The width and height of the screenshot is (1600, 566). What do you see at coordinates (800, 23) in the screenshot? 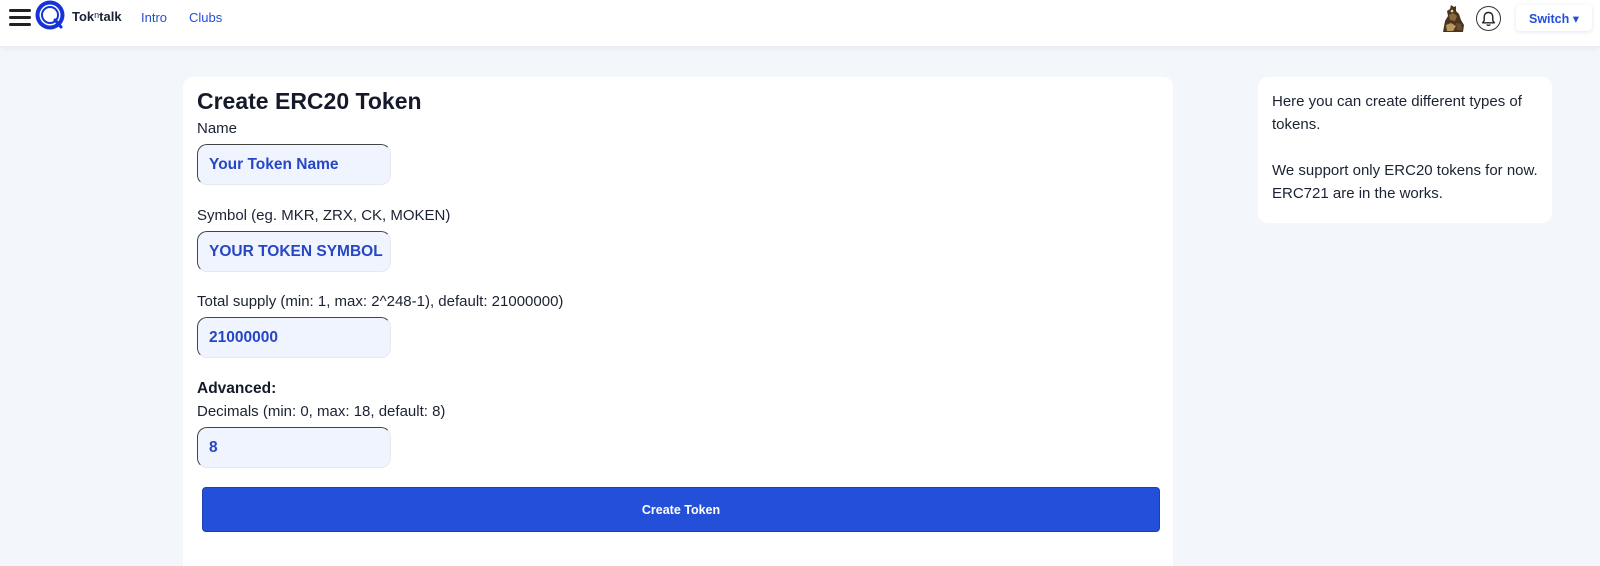
I see `top-navigation-bar: Tokntalk Intro Clubs Switch ▾` at bounding box center [800, 23].